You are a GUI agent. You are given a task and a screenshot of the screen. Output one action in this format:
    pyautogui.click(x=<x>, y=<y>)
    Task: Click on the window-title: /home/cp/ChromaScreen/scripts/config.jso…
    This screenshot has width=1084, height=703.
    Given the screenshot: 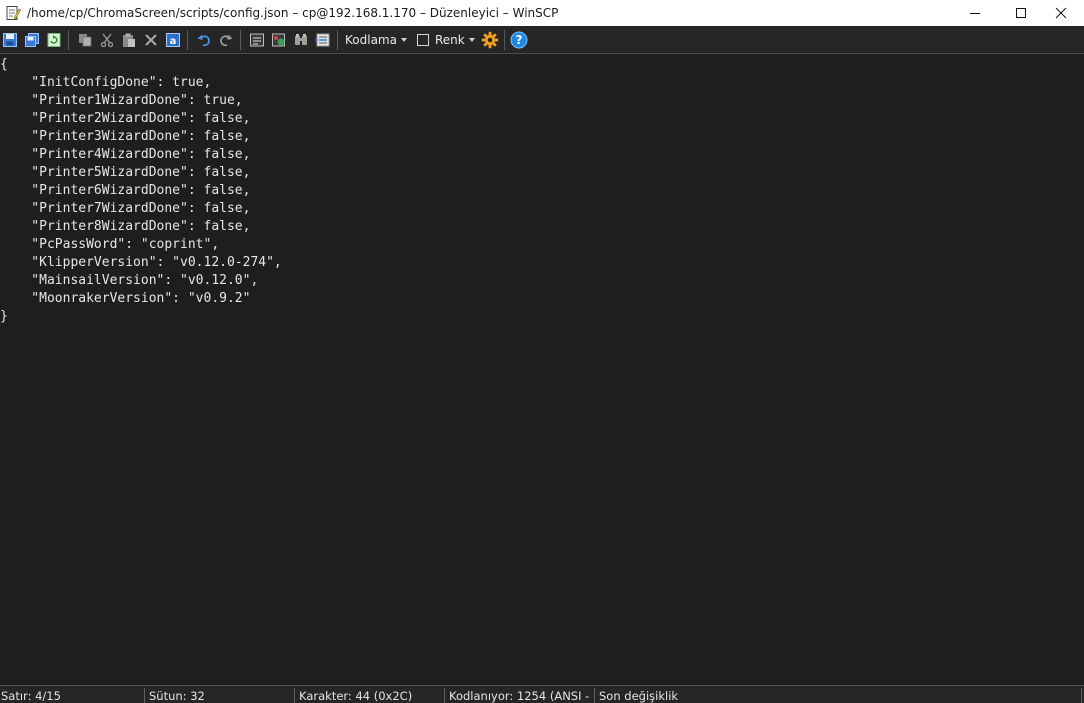 What is the action you would take?
    pyautogui.click(x=293, y=13)
    